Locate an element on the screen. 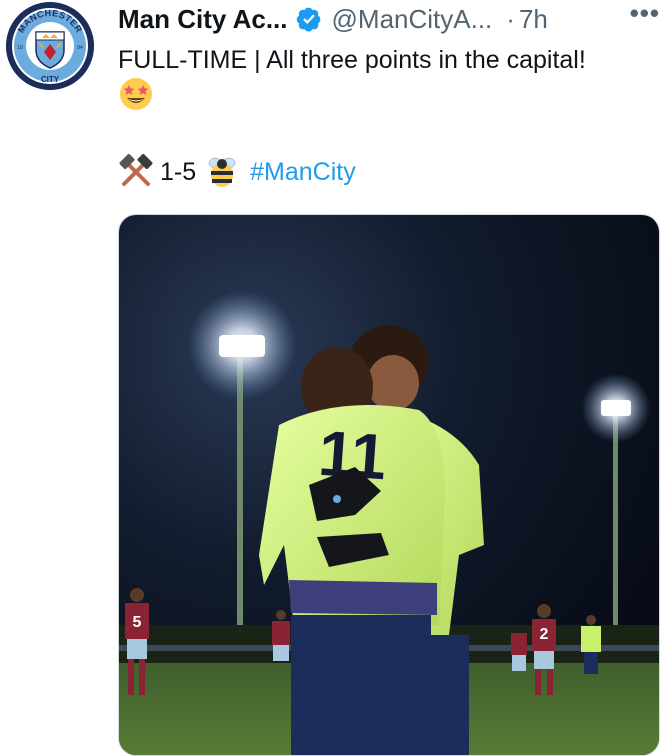 The height and width of the screenshot is (756, 668). star-struck-emoji-icon is located at coordinates (136, 94).